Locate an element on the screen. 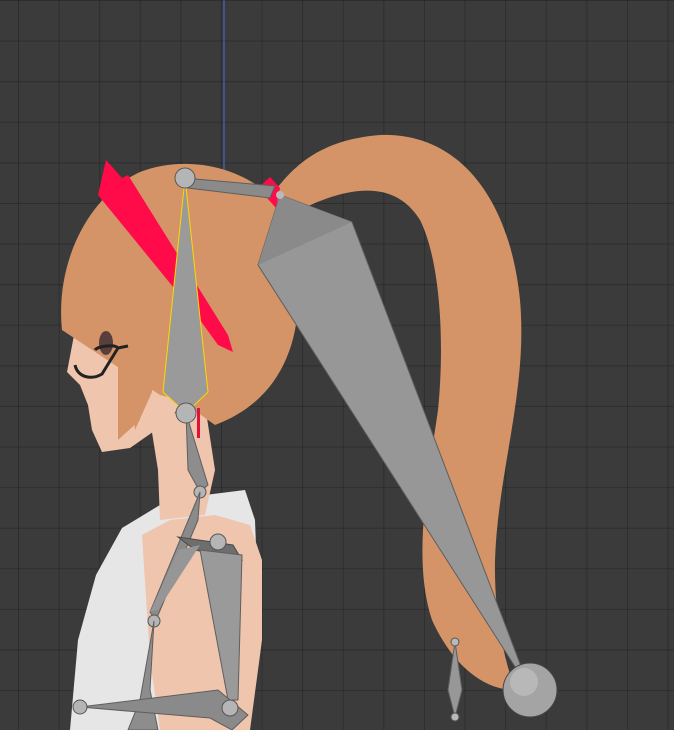 The image size is (674, 730). earring is located at coordinates (198, 423).